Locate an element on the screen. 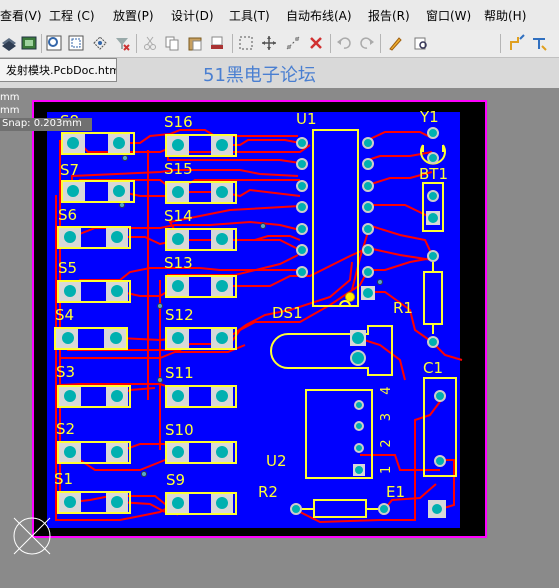 This screenshot has width=559, height=588. paste-icon is located at coordinates (195, 43).